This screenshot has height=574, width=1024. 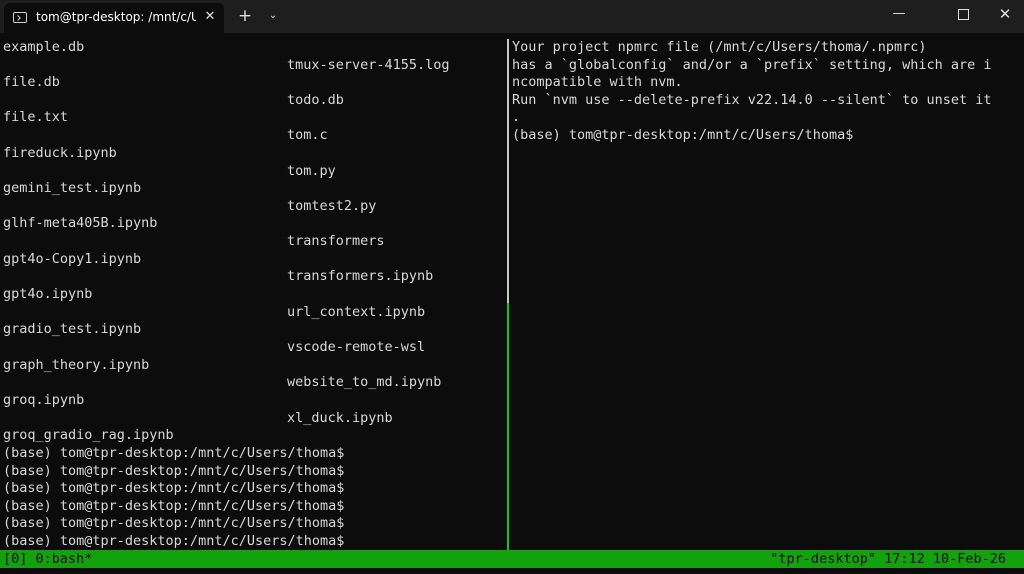 I want to click on file-entry: website_to_md.ipynb, so click(x=364, y=382).